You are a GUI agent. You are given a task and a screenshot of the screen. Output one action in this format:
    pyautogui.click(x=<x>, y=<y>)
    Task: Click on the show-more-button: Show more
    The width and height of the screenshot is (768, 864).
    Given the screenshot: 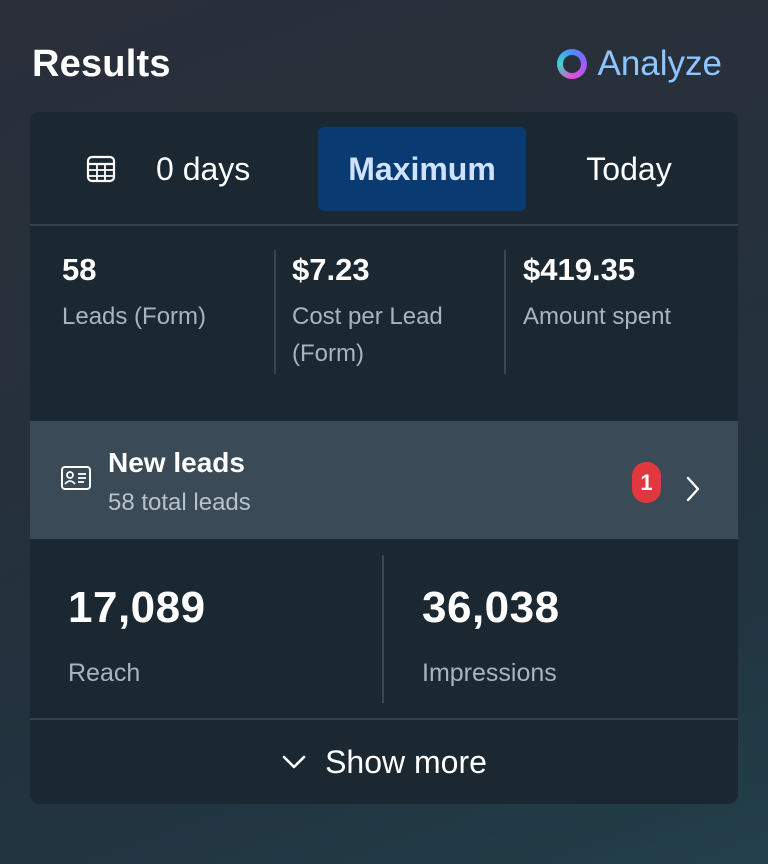 What is the action you would take?
    pyautogui.click(x=384, y=761)
    